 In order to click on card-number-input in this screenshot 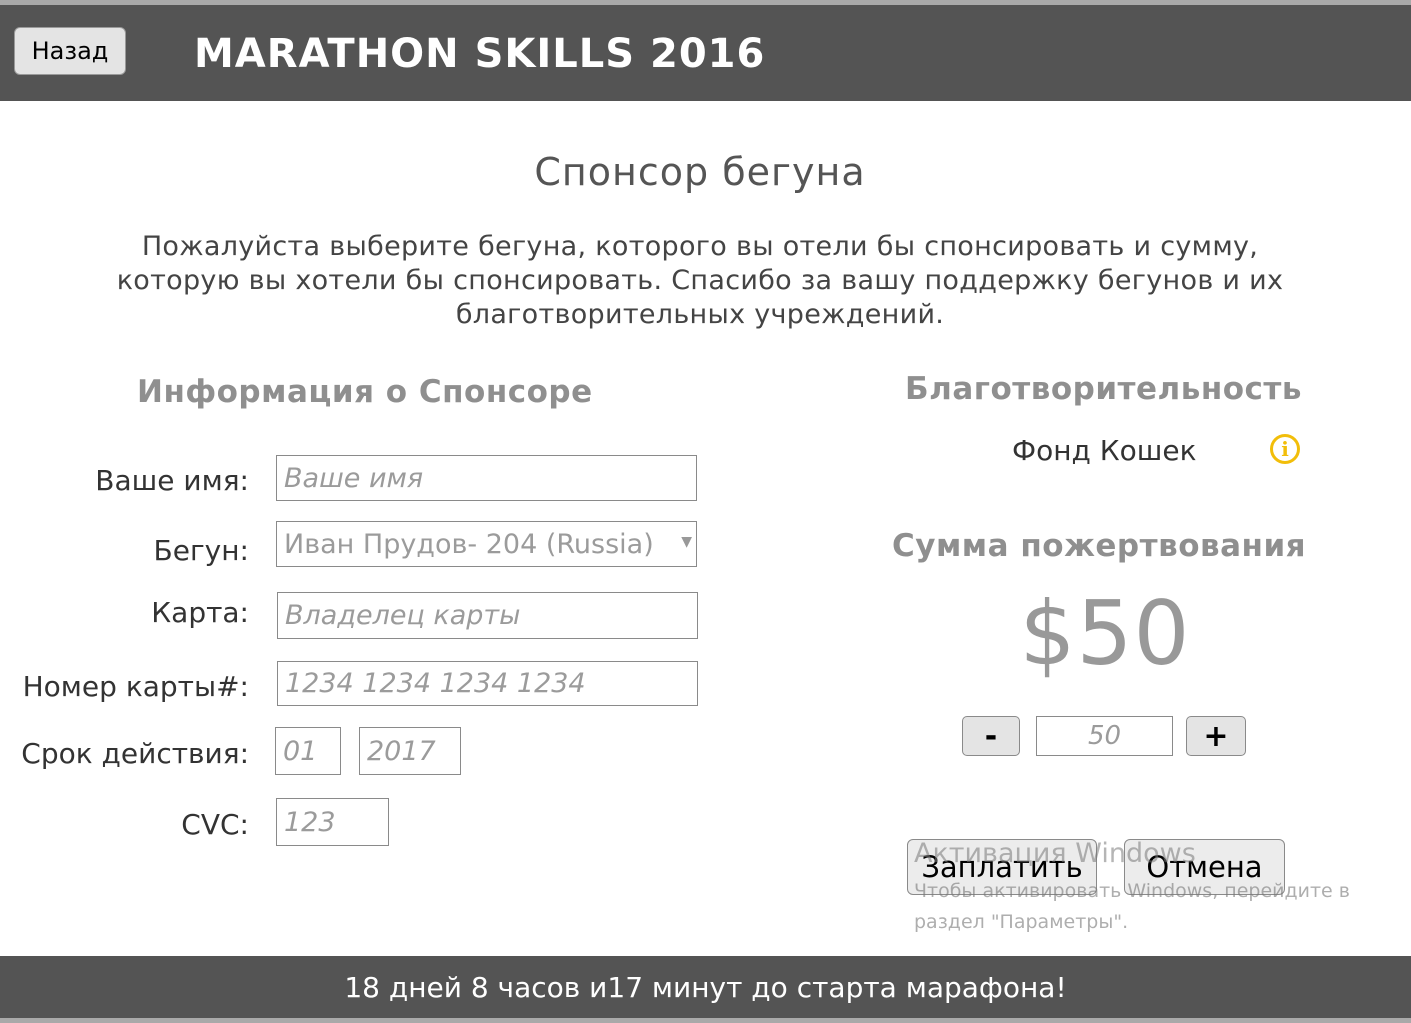, I will do `click(487, 683)`.